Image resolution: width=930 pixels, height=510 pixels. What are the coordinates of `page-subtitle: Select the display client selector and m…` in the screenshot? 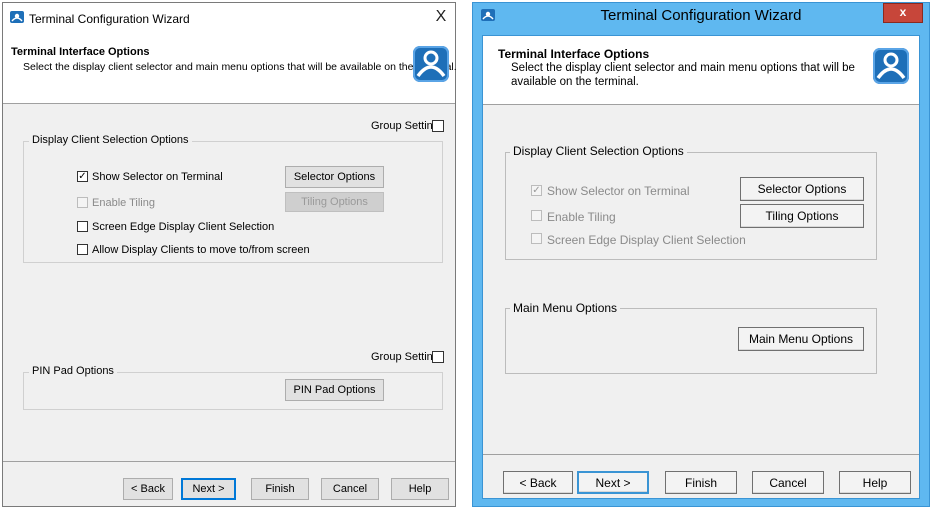 It's located at (240, 67).